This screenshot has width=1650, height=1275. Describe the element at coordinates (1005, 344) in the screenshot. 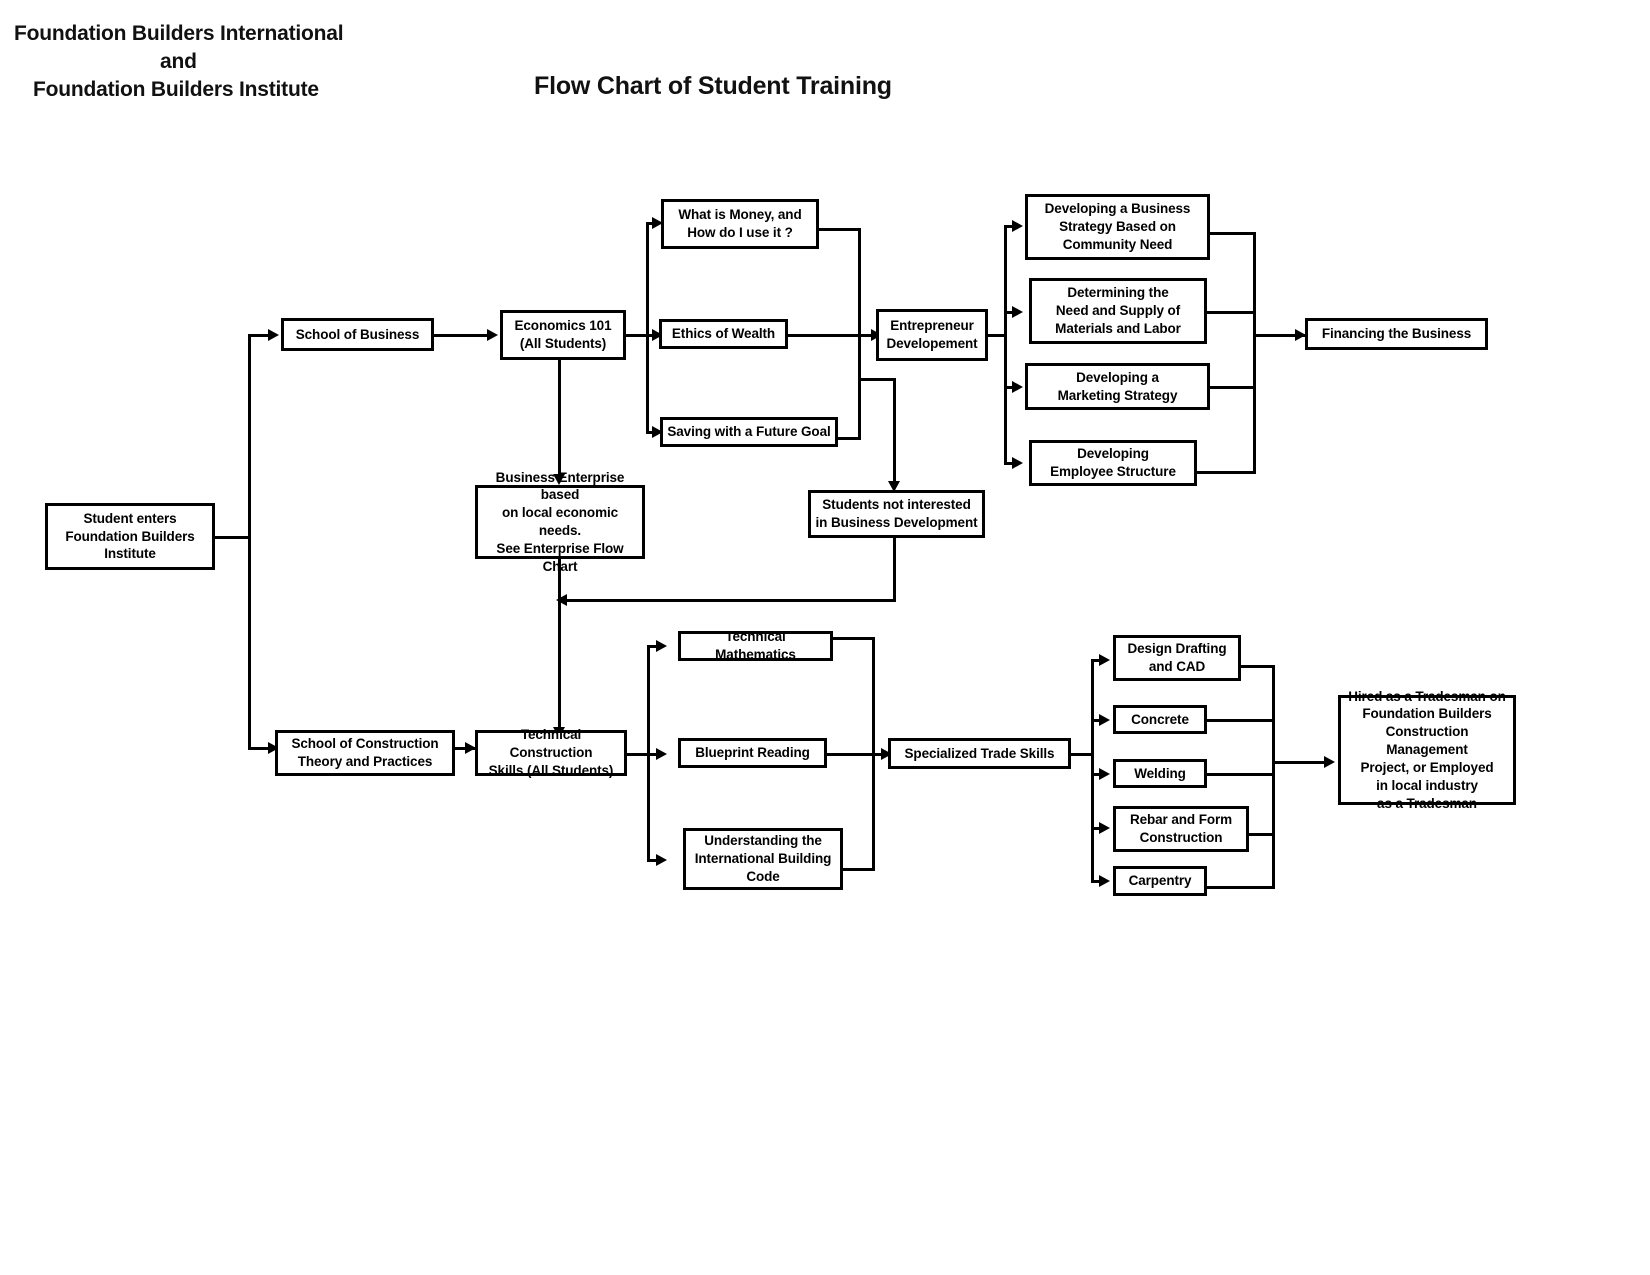

I see `connector-business-fan-riser` at that location.